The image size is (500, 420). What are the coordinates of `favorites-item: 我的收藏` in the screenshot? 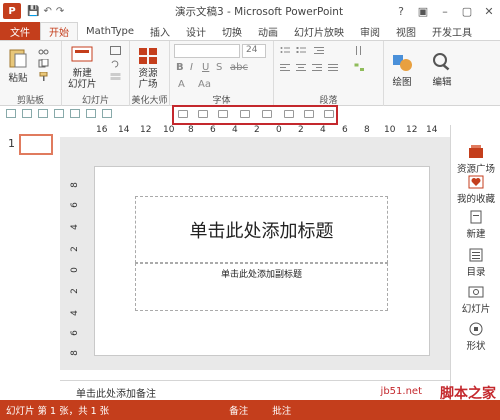 It's located at (475, 190).